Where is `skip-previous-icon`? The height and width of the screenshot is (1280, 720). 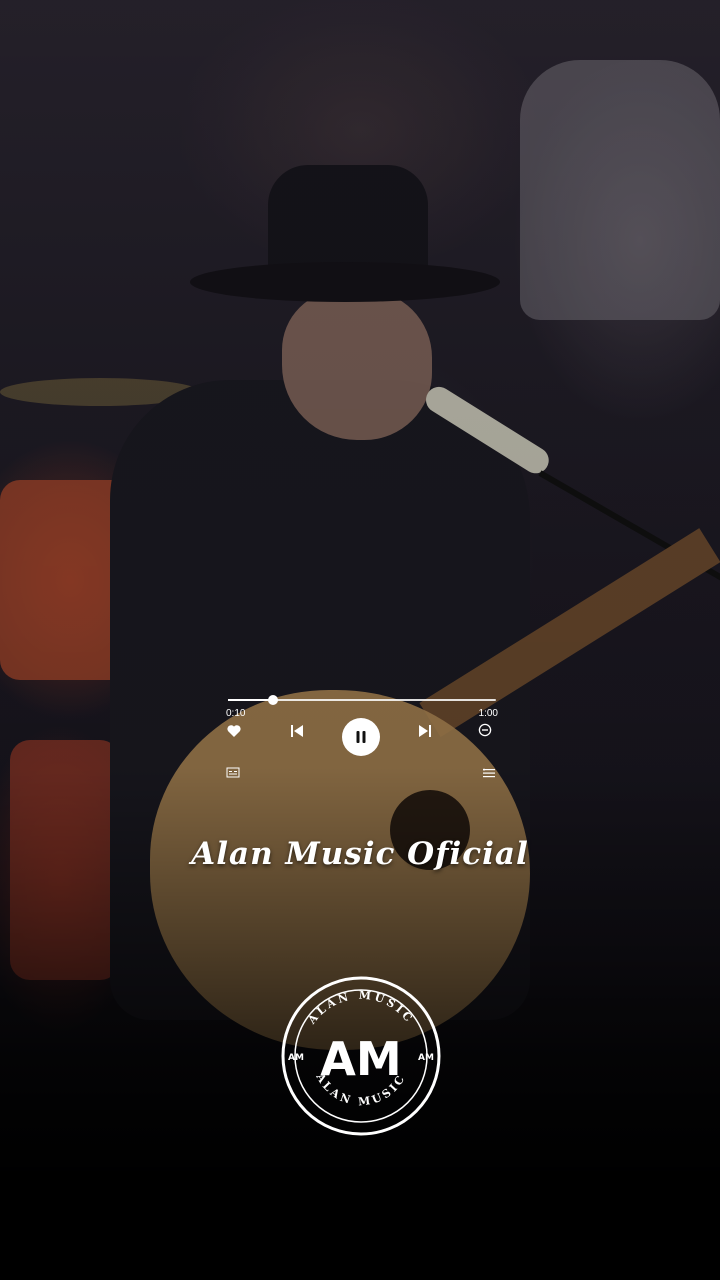 skip-previous-icon is located at coordinates (297, 731).